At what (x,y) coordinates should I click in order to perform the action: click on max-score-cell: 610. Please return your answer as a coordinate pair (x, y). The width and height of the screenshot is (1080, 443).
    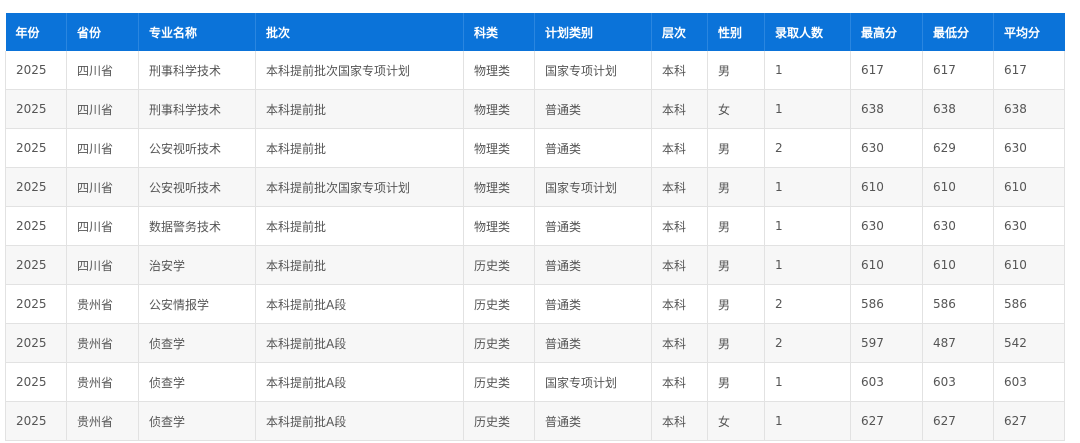
    Looking at the image, I should click on (886, 187).